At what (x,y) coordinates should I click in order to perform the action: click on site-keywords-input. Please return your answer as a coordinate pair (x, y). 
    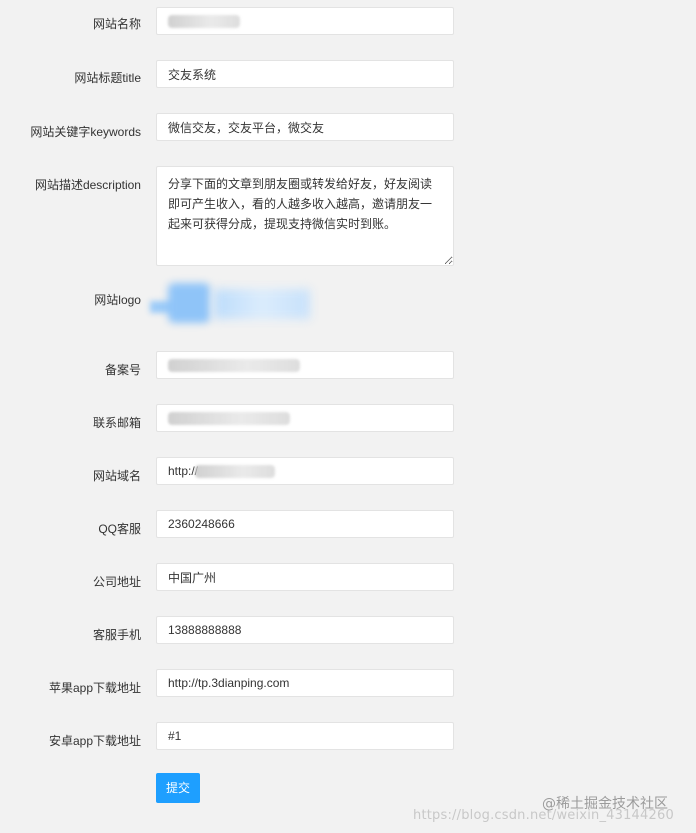
    Looking at the image, I should click on (305, 127).